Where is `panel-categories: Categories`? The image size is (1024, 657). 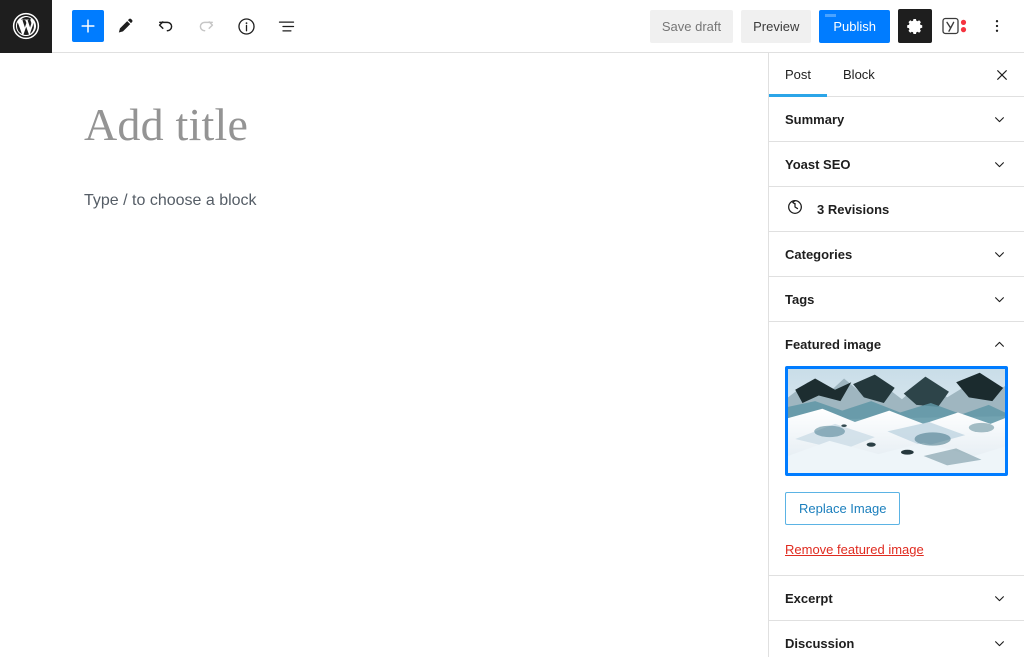 panel-categories: Categories is located at coordinates (896, 254).